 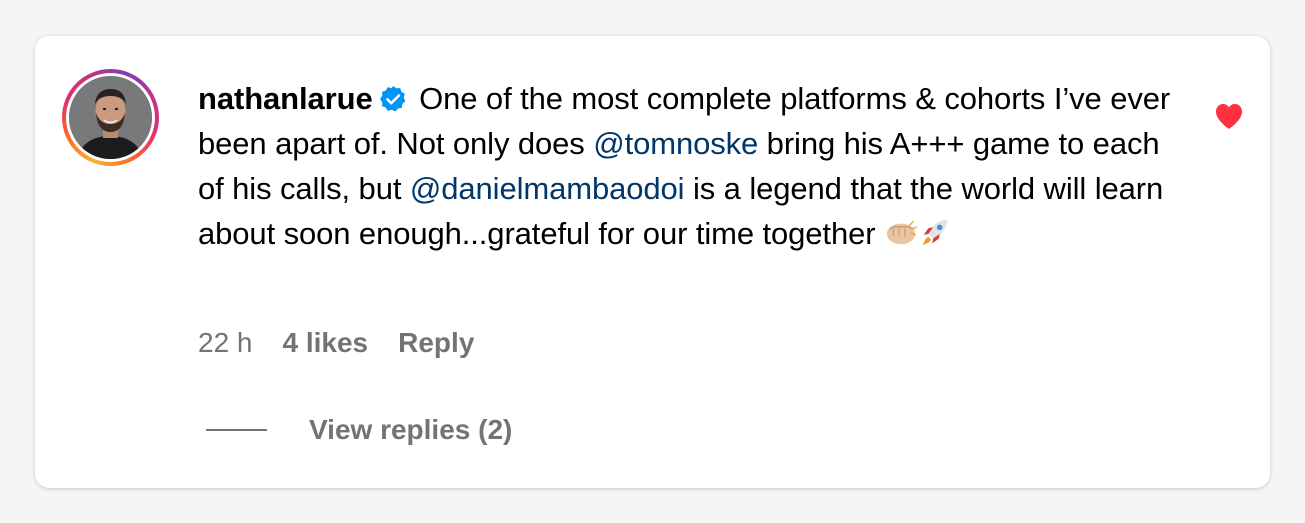 What do you see at coordinates (236, 430) in the screenshot?
I see `replies-divider-line` at bounding box center [236, 430].